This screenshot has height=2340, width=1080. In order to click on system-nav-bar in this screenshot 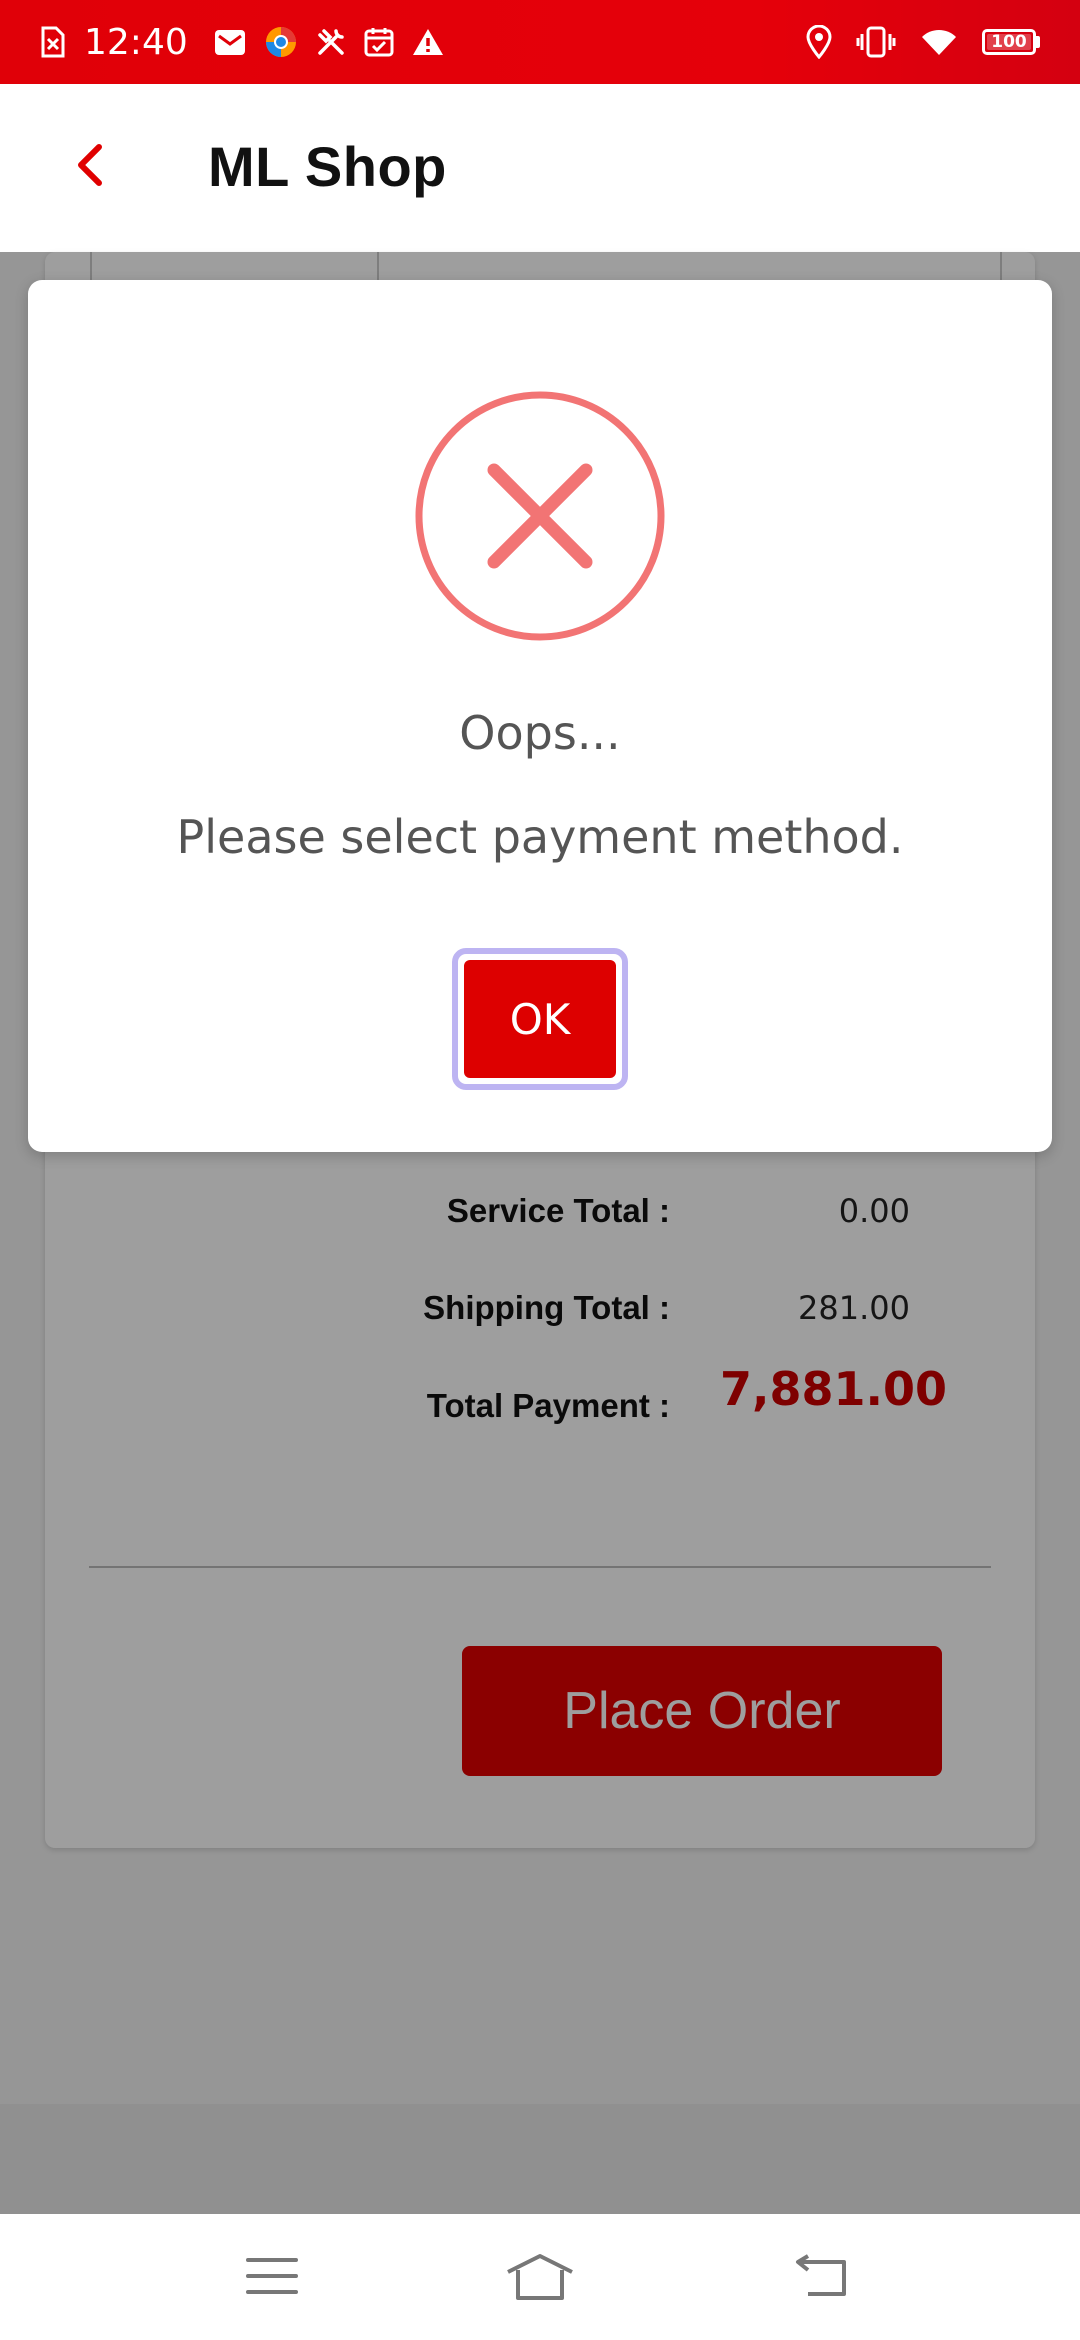, I will do `click(540, 2277)`.